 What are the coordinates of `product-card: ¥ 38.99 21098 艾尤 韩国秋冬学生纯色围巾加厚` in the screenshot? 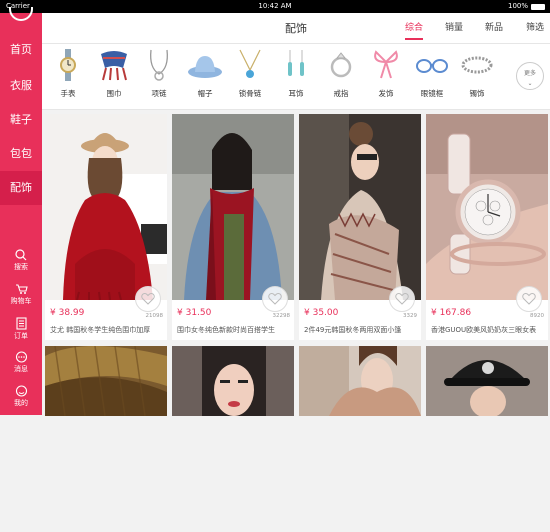 It's located at (106, 227).